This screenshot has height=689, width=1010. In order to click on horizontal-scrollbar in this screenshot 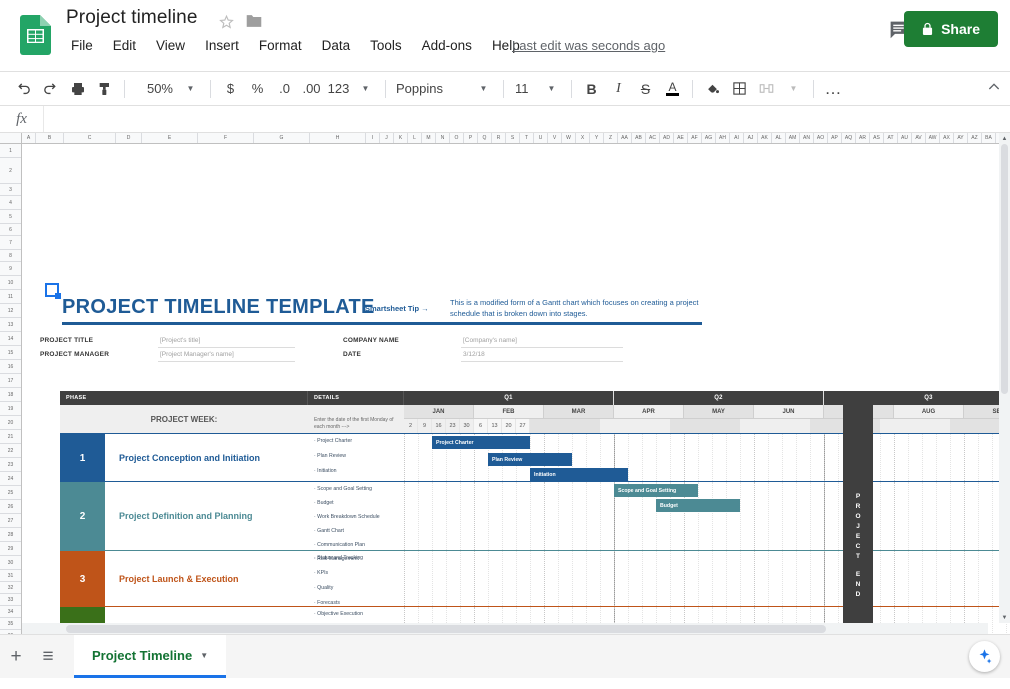, I will do `click(505, 628)`.